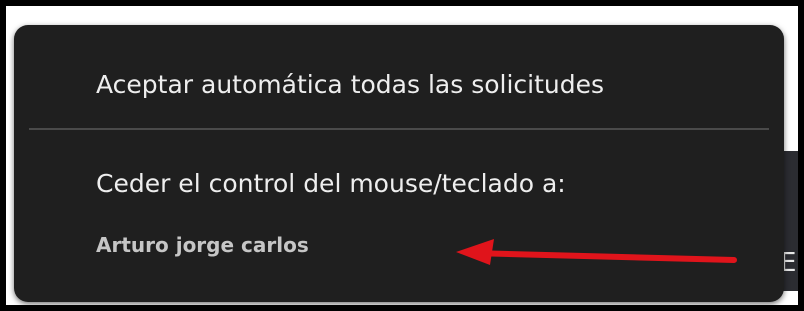 The height and width of the screenshot is (311, 804). What do you see at coordinates (399, 129) in the screenshot?
I see `menu-divider` at bounding box center [399, 129].